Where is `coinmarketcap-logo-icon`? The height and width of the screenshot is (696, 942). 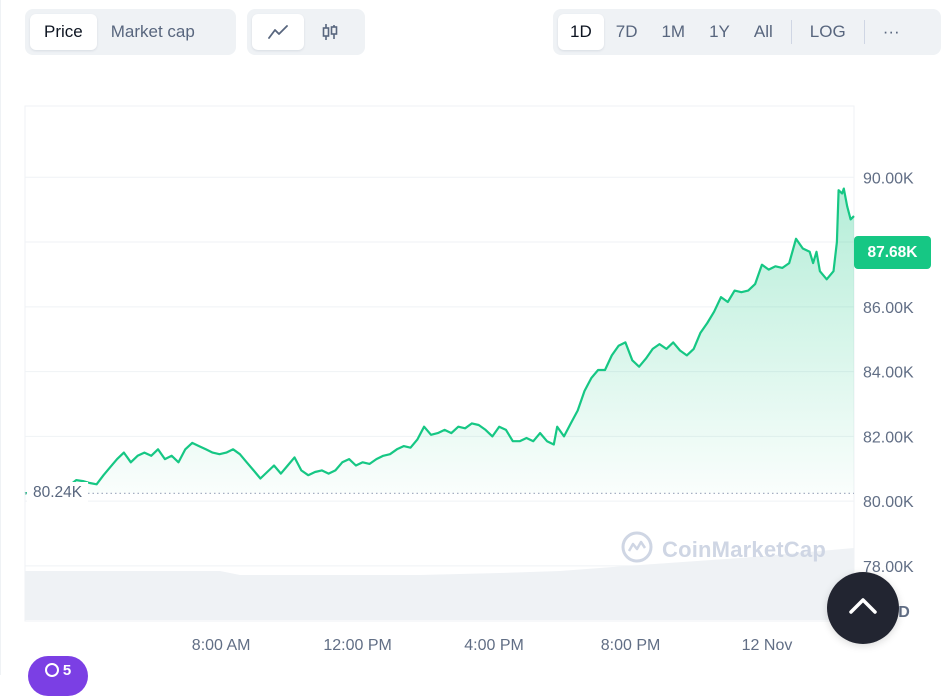
coinmarketcap-logo-icon is located at coordinates (637, 550).